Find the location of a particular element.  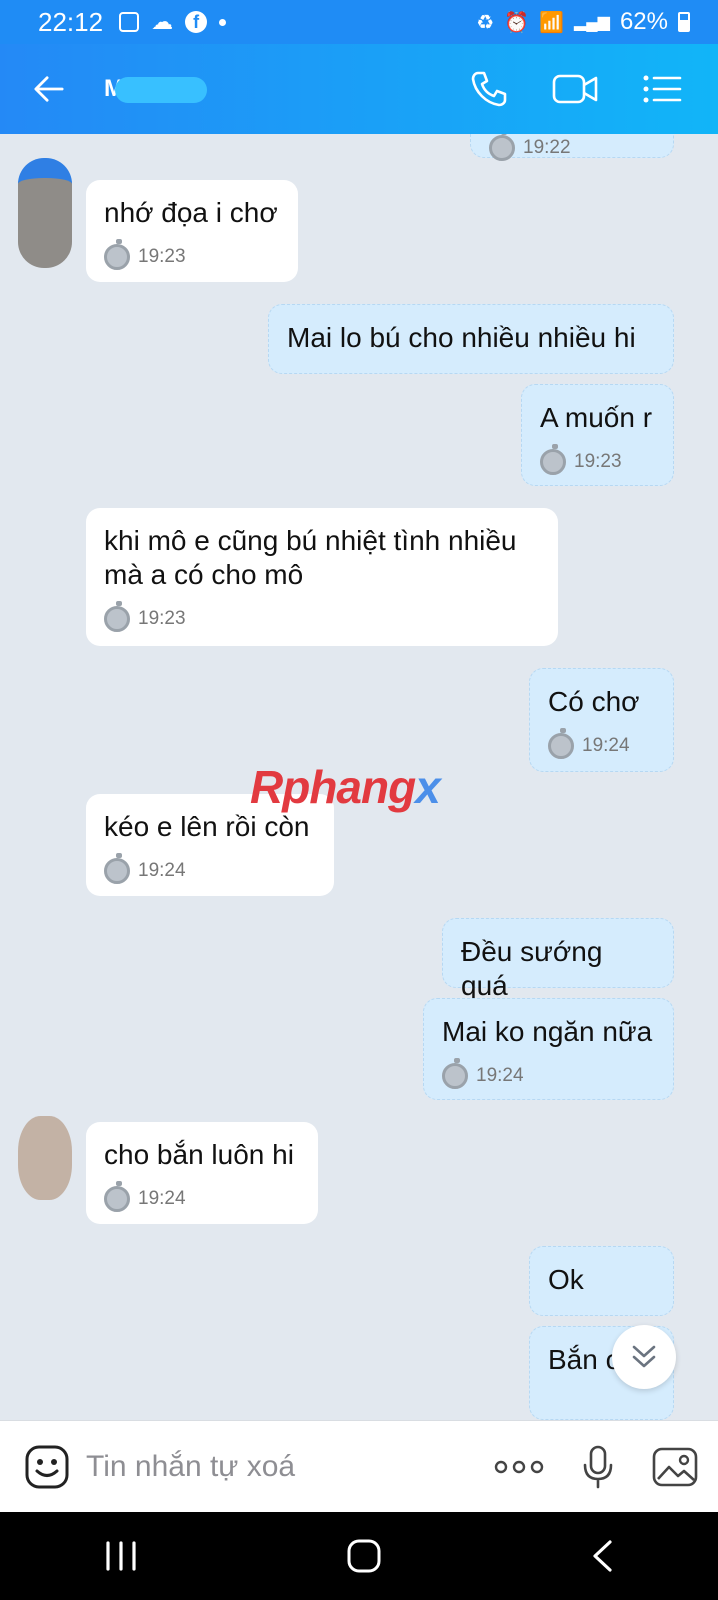

emoji-face-icon is located at coordinates (47, 1467).